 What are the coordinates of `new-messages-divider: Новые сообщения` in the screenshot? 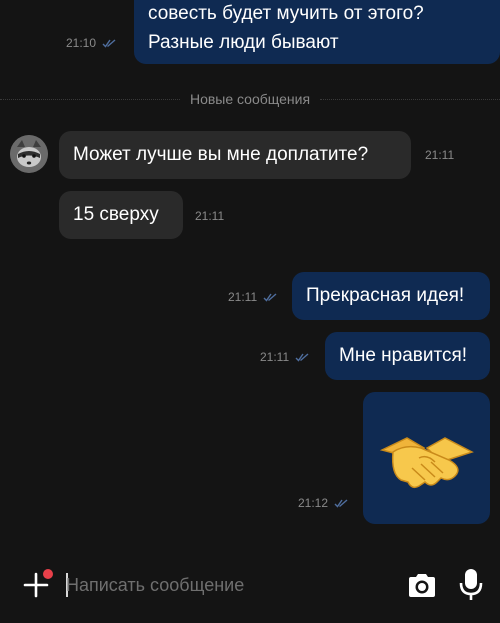 It's located at (250, 99).